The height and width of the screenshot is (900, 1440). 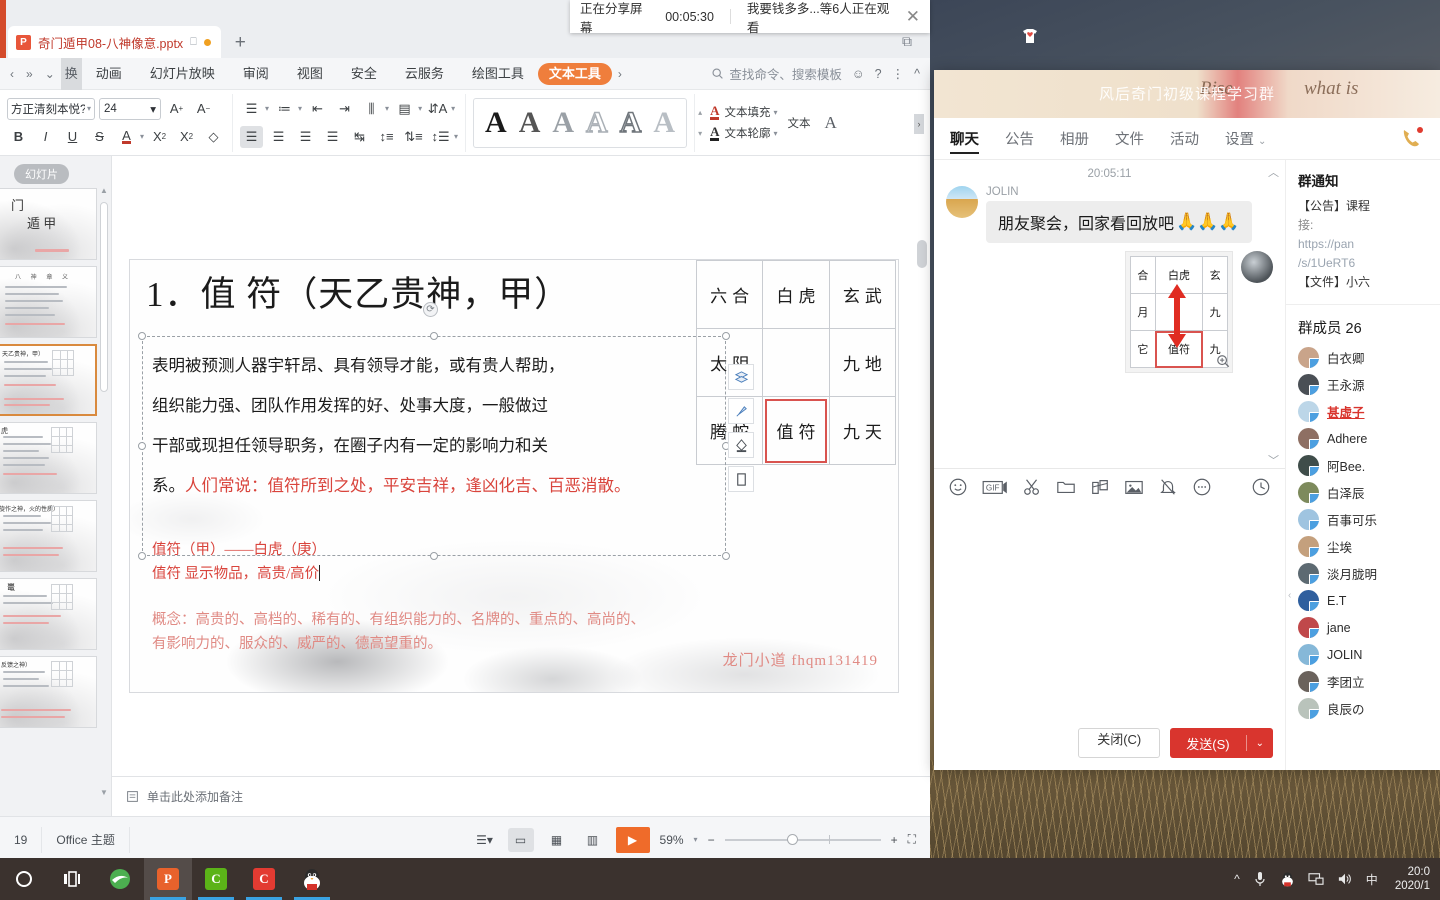 I want to click on grid-cell: 六合, so click(x=729, y=294).